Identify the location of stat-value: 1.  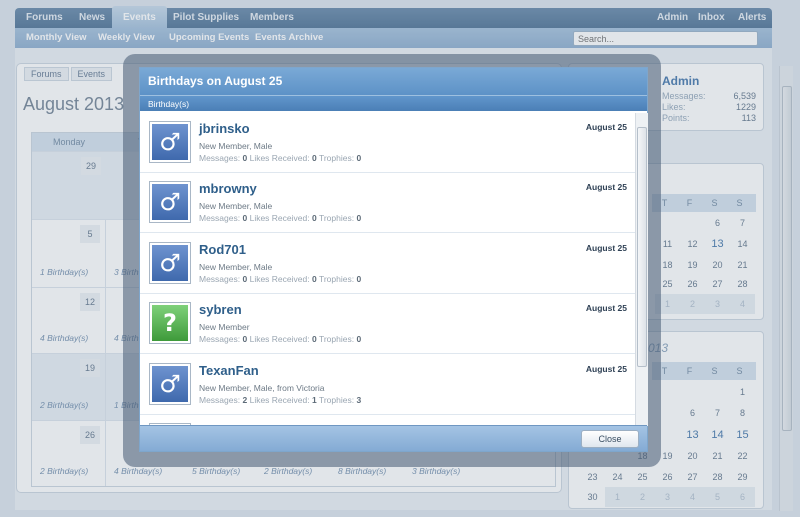
(314, 400).